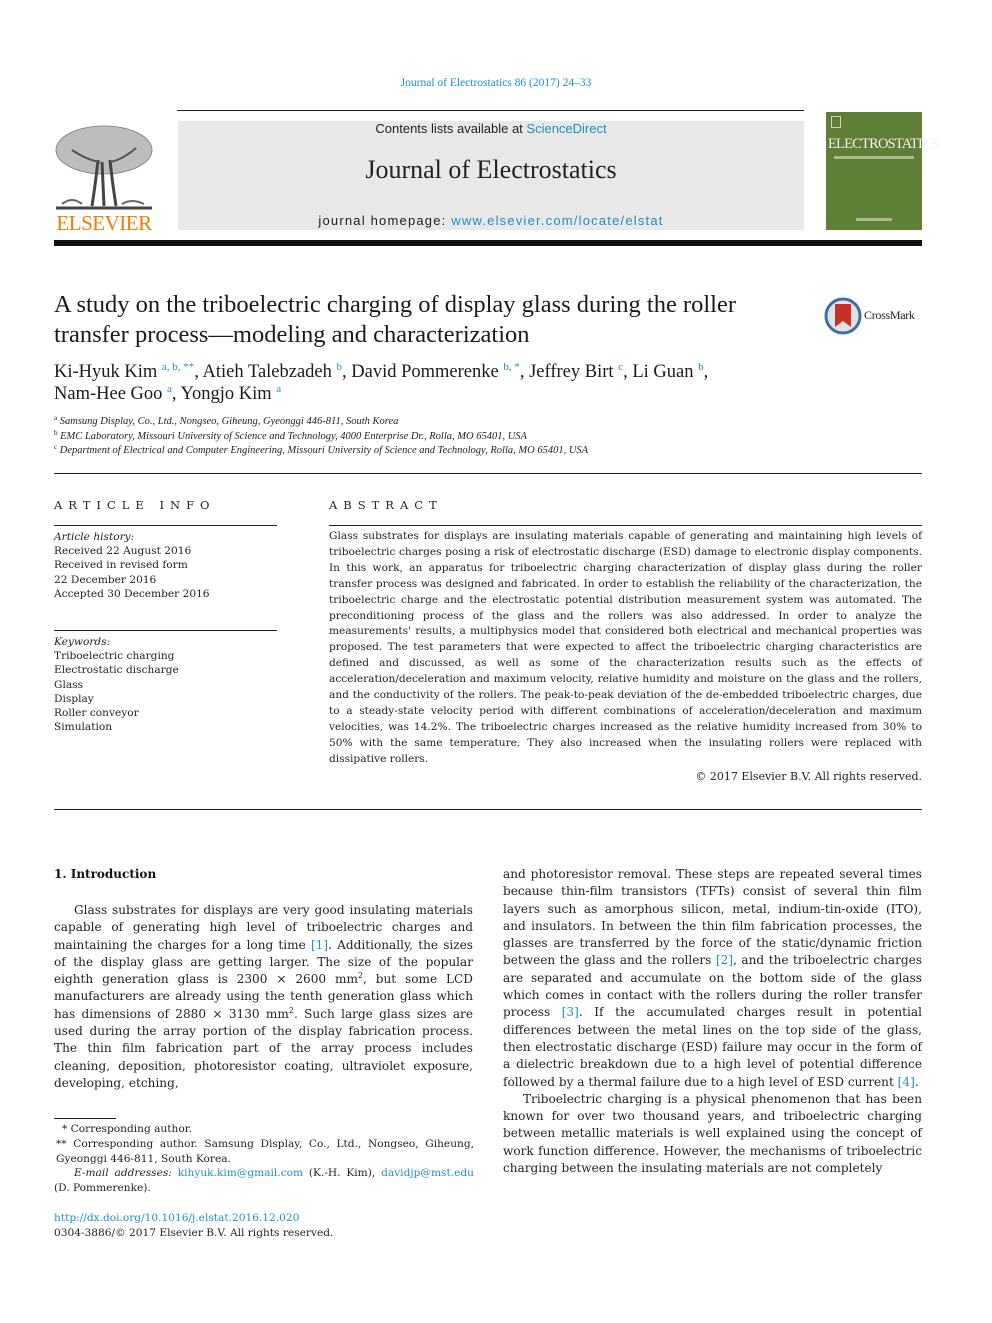 This screenshot has width=992, height=1323. I want to click on author-name: Yongjo Kim, so click(225, 394).